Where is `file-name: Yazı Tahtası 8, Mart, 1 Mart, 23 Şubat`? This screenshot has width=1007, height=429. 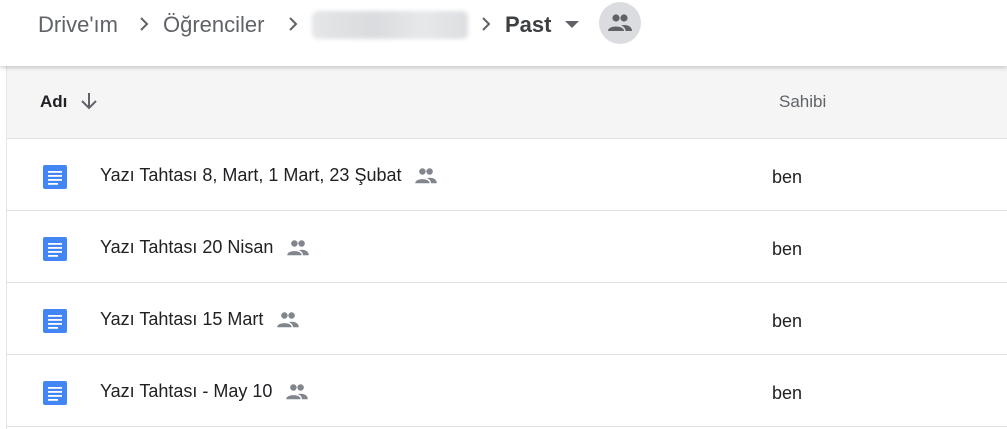
file-name: Yazı Tahtası 8, Mart, 1 Mart, 23 Şubat is located at coordinates (269, 175).